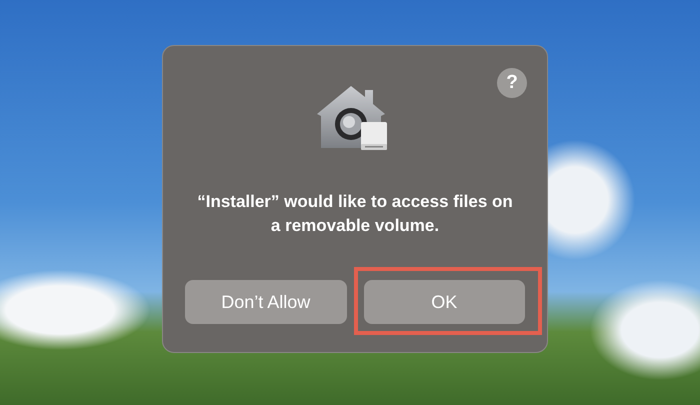  Describe the element at coordinates (512, 83) in the screenshot. I see `help-button: ?` at that location.